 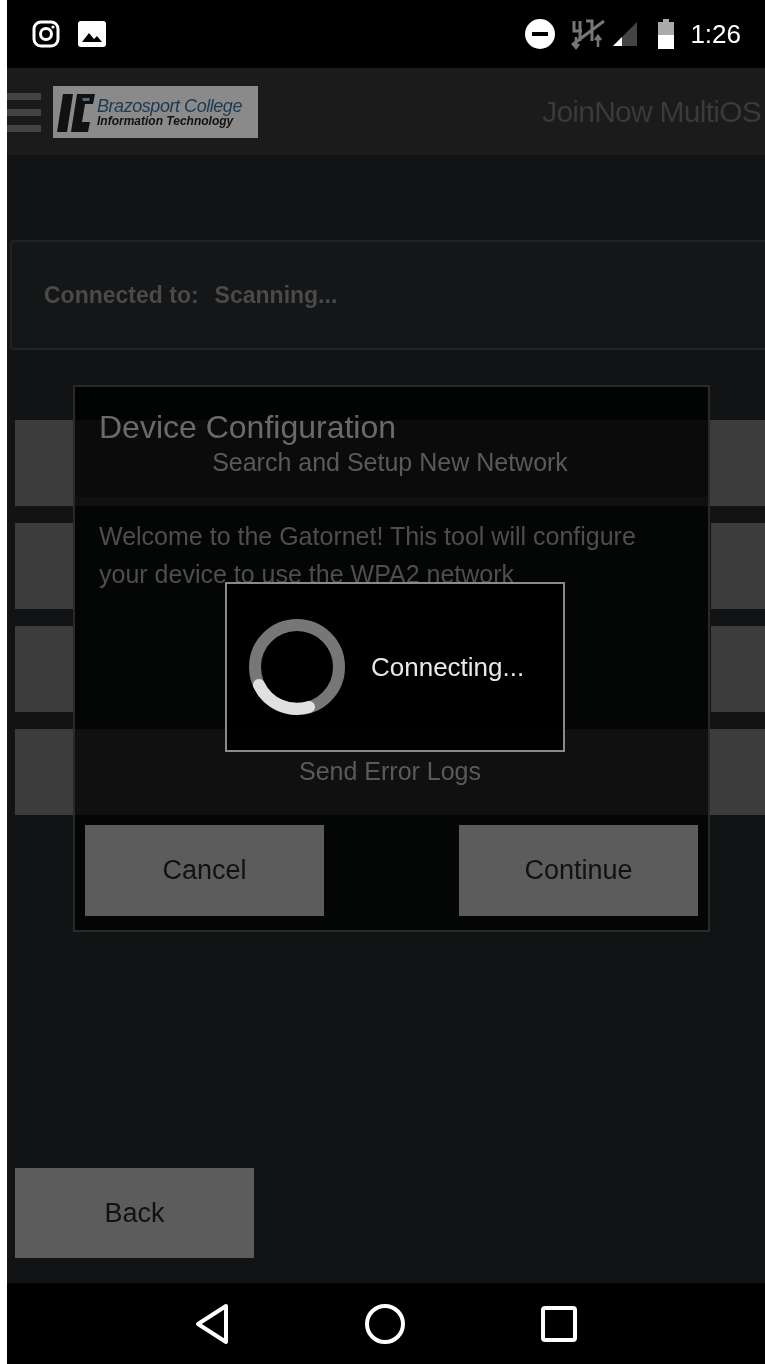 What do you see at coordinates (46, 34) in the screenshot?
I see `camera-app-icon` at bounding box center [46, 34].